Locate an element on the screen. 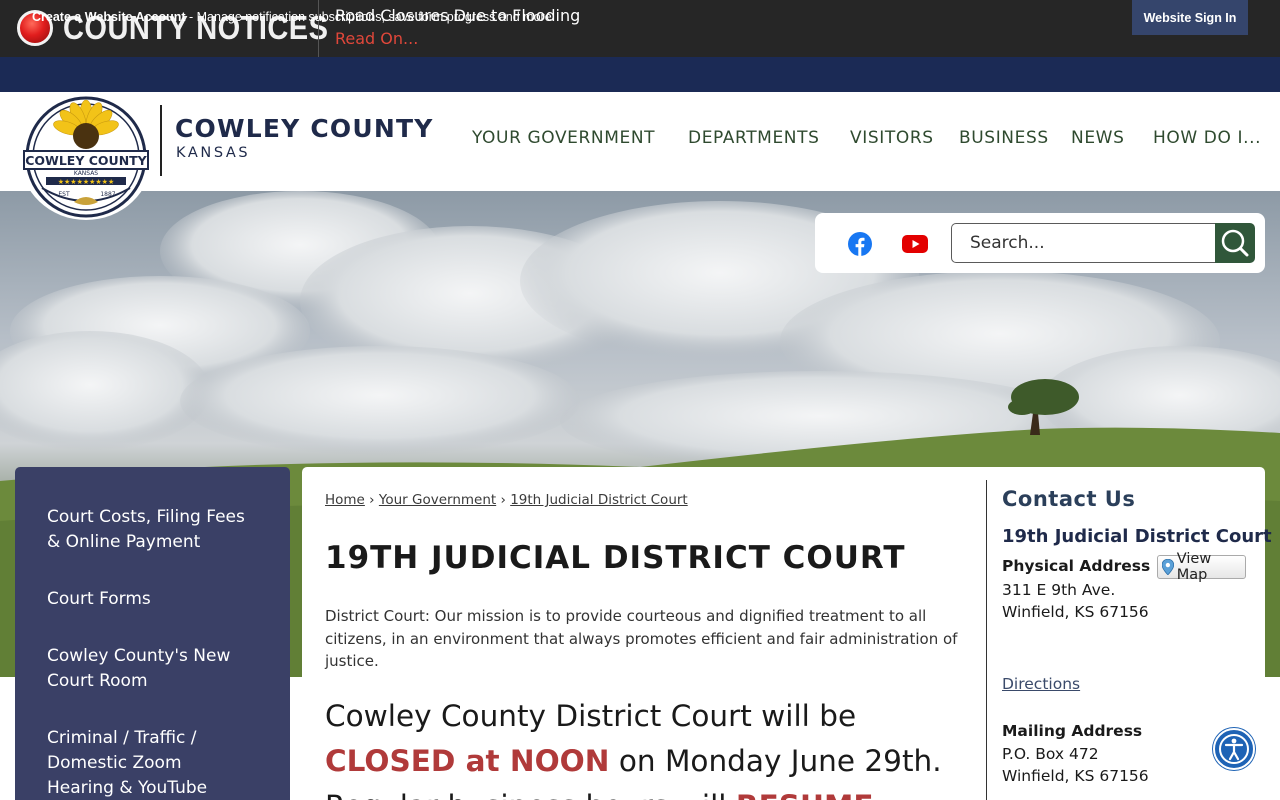  view-map-button: View Map is located at coordinates (1201, 567).